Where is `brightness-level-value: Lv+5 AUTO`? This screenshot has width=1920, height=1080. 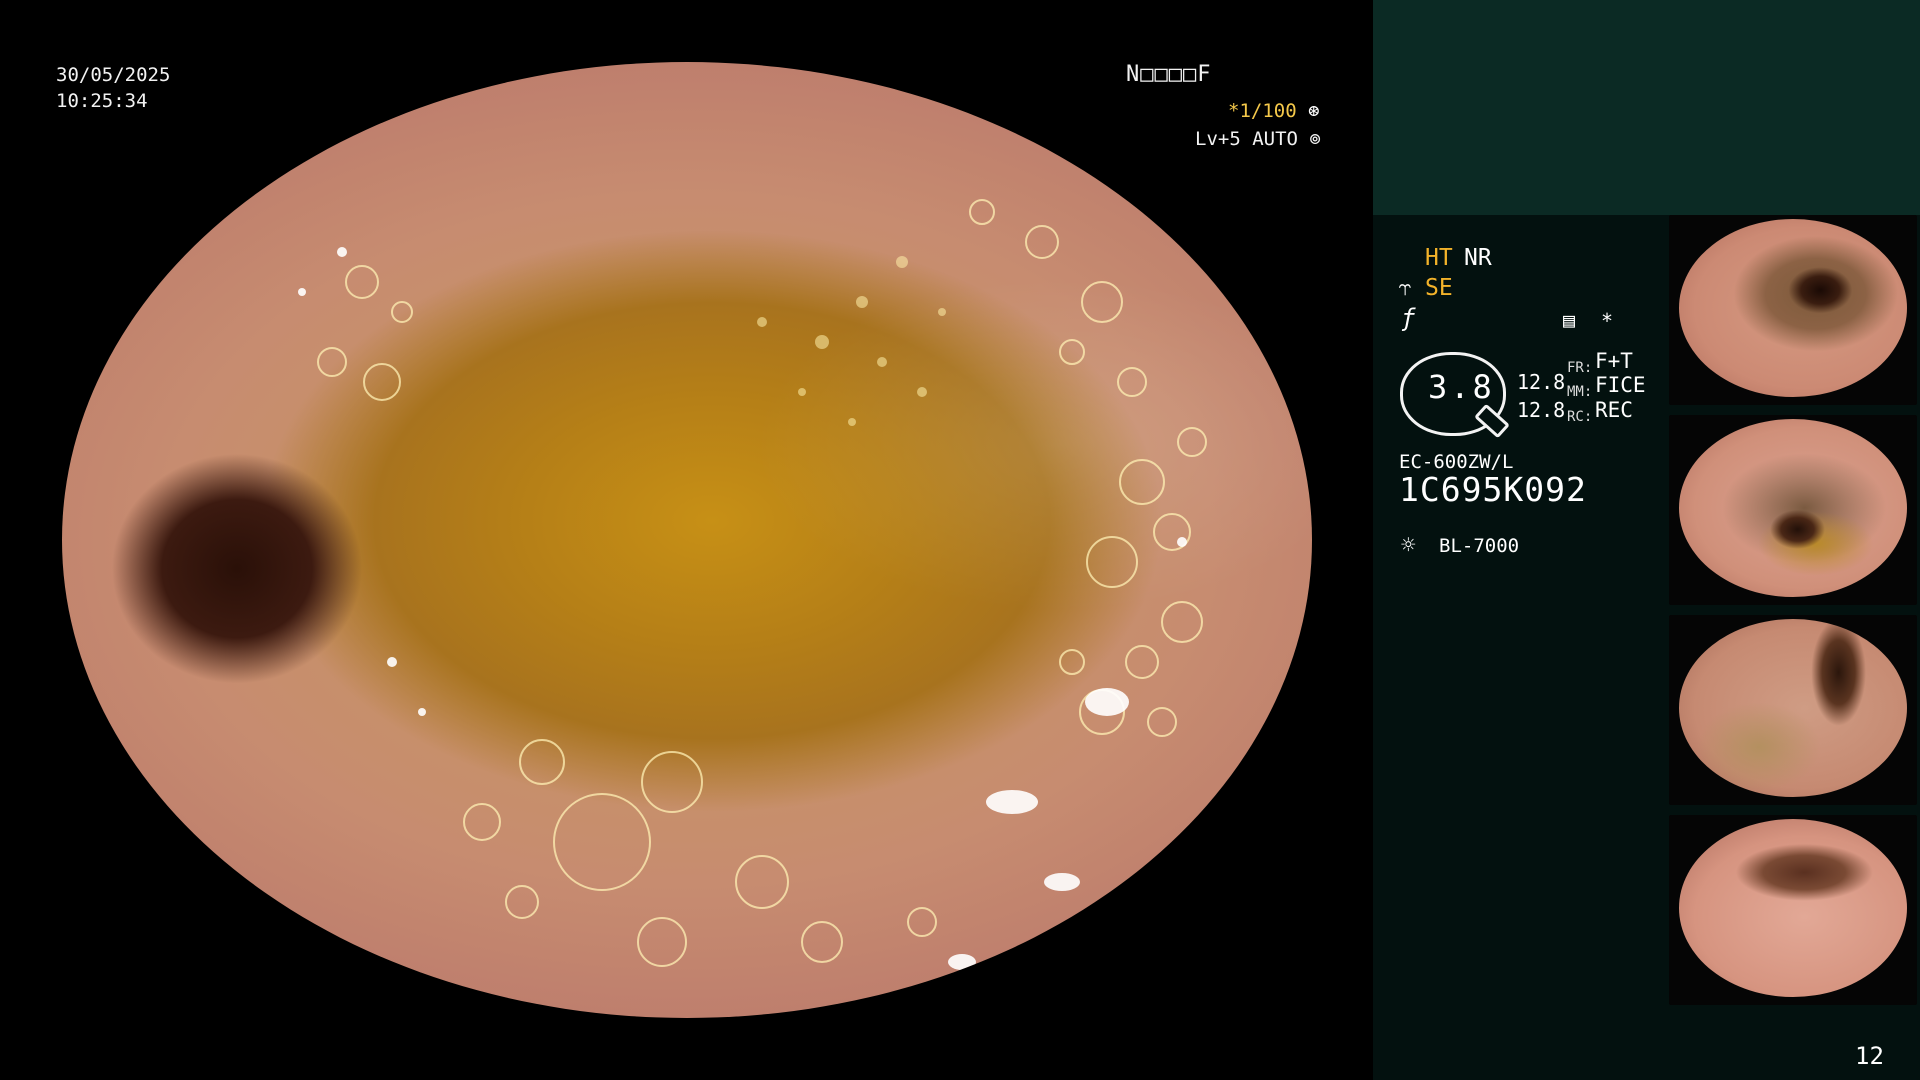
brightness-level-value: Lv+5 AUTO is located at coordinates (1246, 139).